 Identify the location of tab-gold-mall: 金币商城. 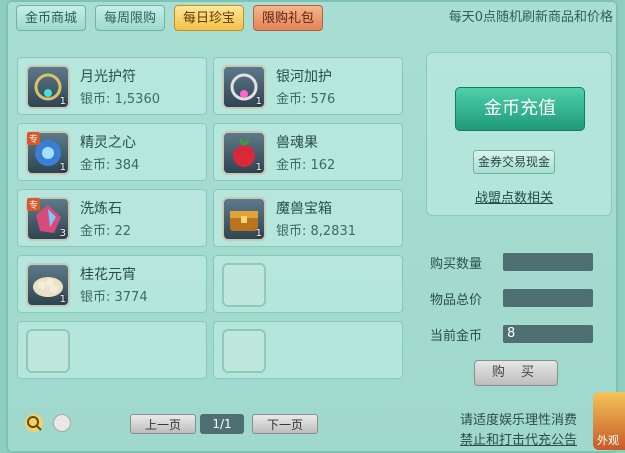
(51, 18).